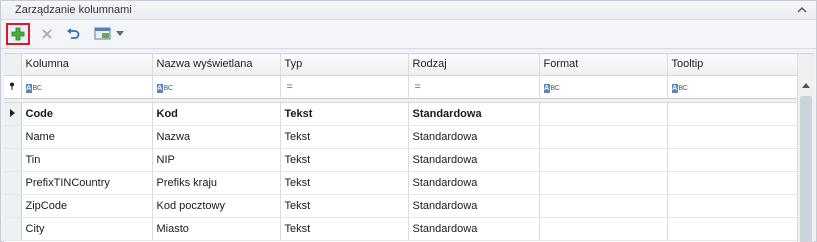  I want to click on filter-cell-rodzaj: =, so click(474, 87).